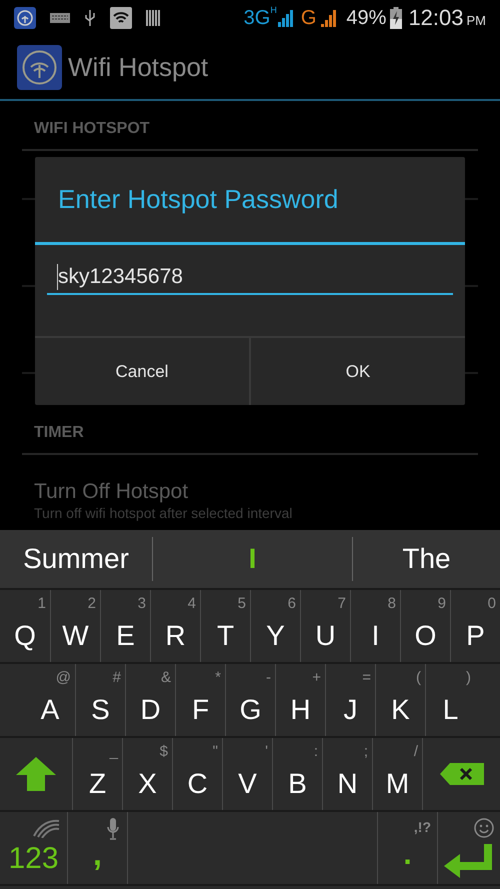 This screenshot has height=889, width=500. What do you see at coordinates (350, 700) in the screenshot?
I see `key: J =` at bounding box center [350, 700].